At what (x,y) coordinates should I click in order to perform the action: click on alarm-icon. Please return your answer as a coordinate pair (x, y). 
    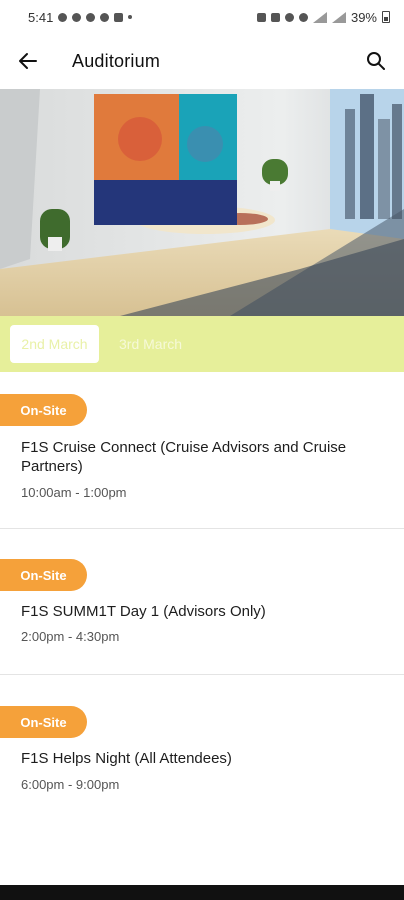
    Looking at the image, I should click on (261, 17).